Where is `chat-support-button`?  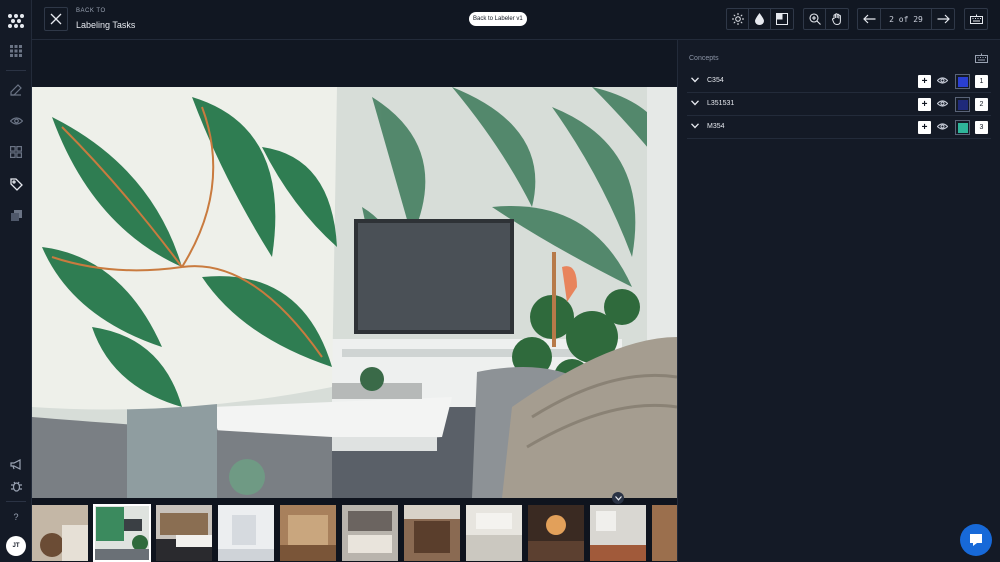
chat-support-button is located at coordinates (976, 540).